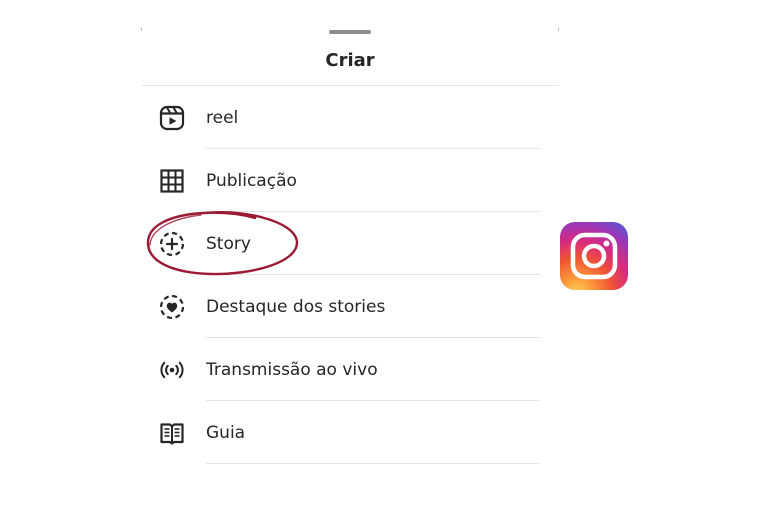  What do you see at coordinates (350, 180) in the screenshot?
I see `menu-item-publicacao: Publicação` at bounding box center [350, 180].